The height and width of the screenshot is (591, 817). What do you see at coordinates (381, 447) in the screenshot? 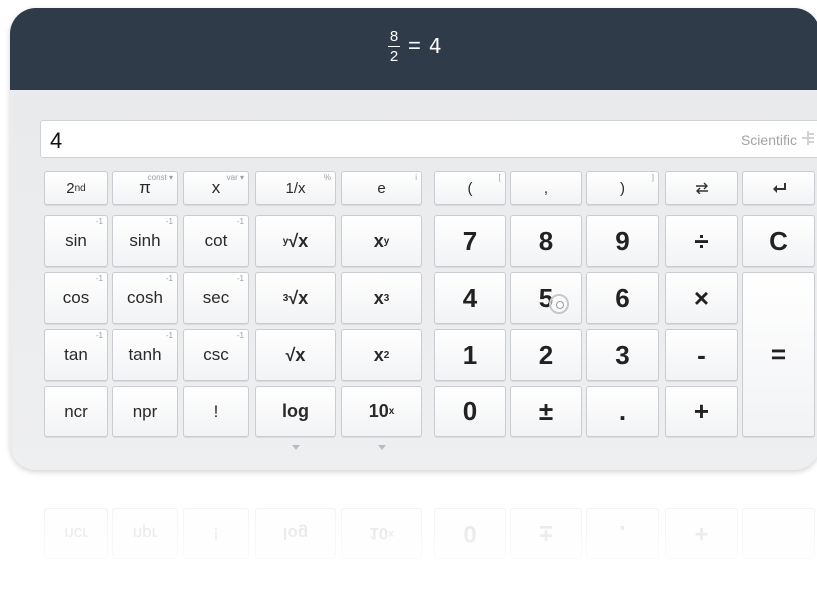
I see `ten-pow-dropdown-icon` at bounding box center [381, 447].